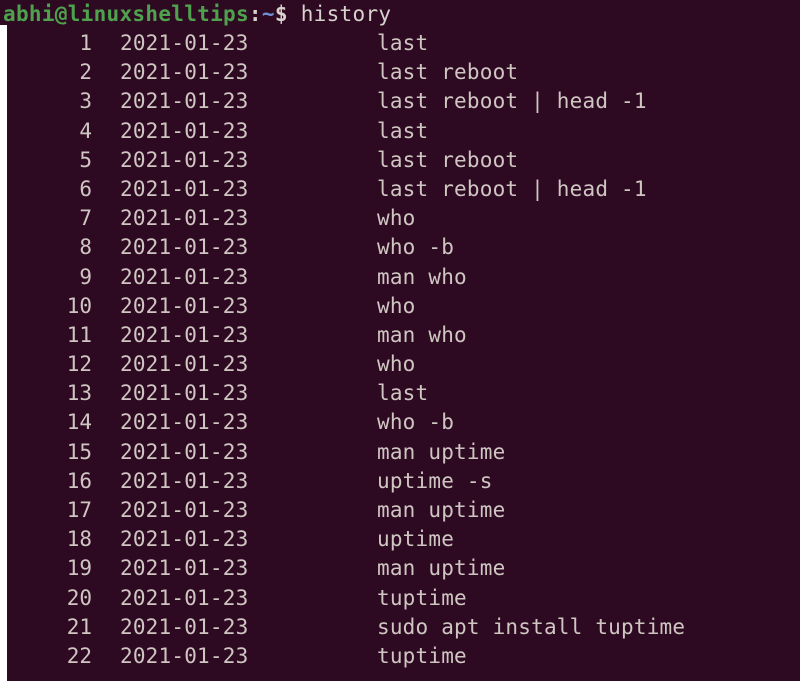  Describe the element at coordinates (79, 480) in the screenshot. I see `history-entry-index: 16` at that location.